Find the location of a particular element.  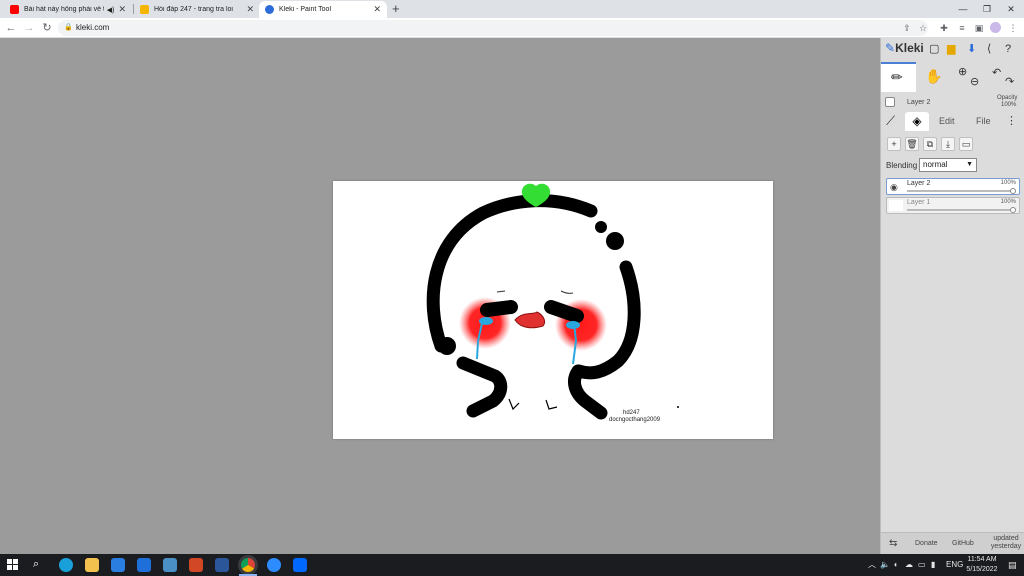

file-explorer-icon is located at coordinates (92, 565).